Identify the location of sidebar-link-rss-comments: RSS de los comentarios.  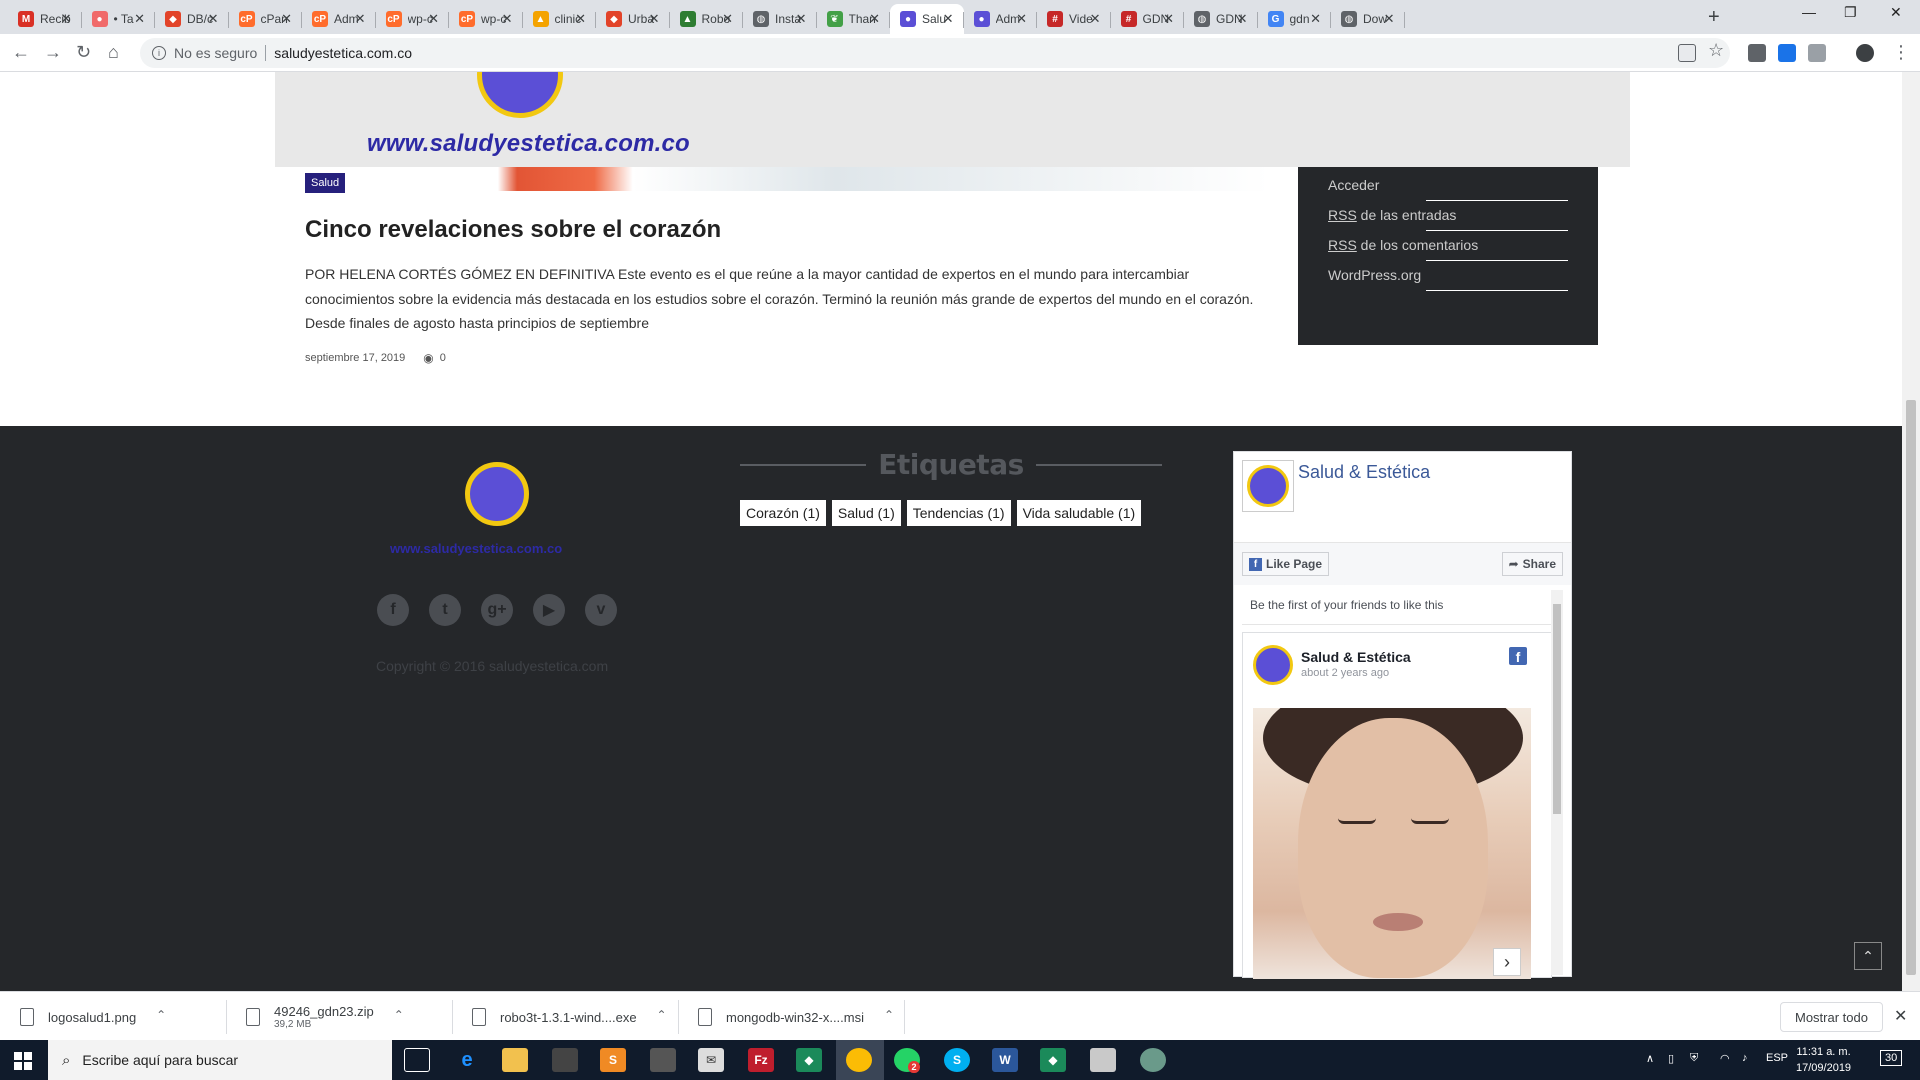
(1403, 245).